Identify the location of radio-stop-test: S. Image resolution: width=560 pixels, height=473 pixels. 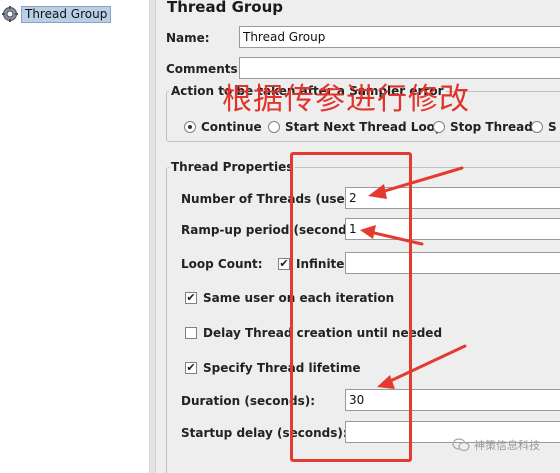
(544, 127).